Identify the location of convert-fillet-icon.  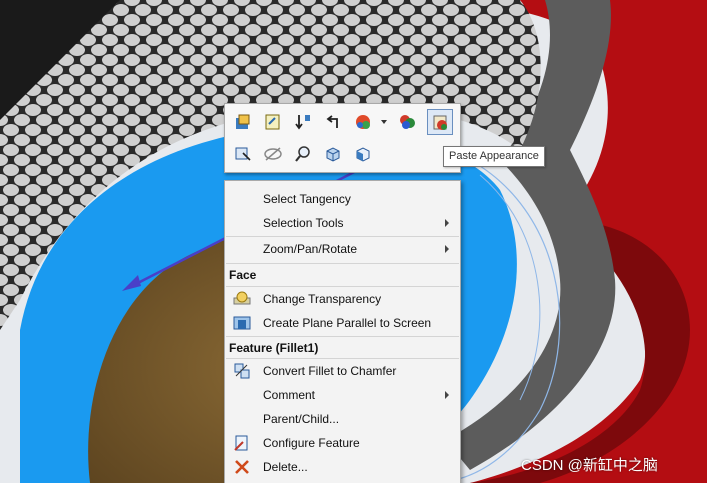
(242, 371).